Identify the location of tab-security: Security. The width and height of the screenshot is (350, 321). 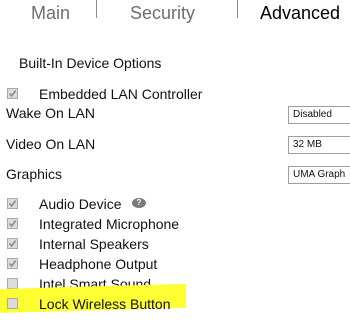
(162, 13).